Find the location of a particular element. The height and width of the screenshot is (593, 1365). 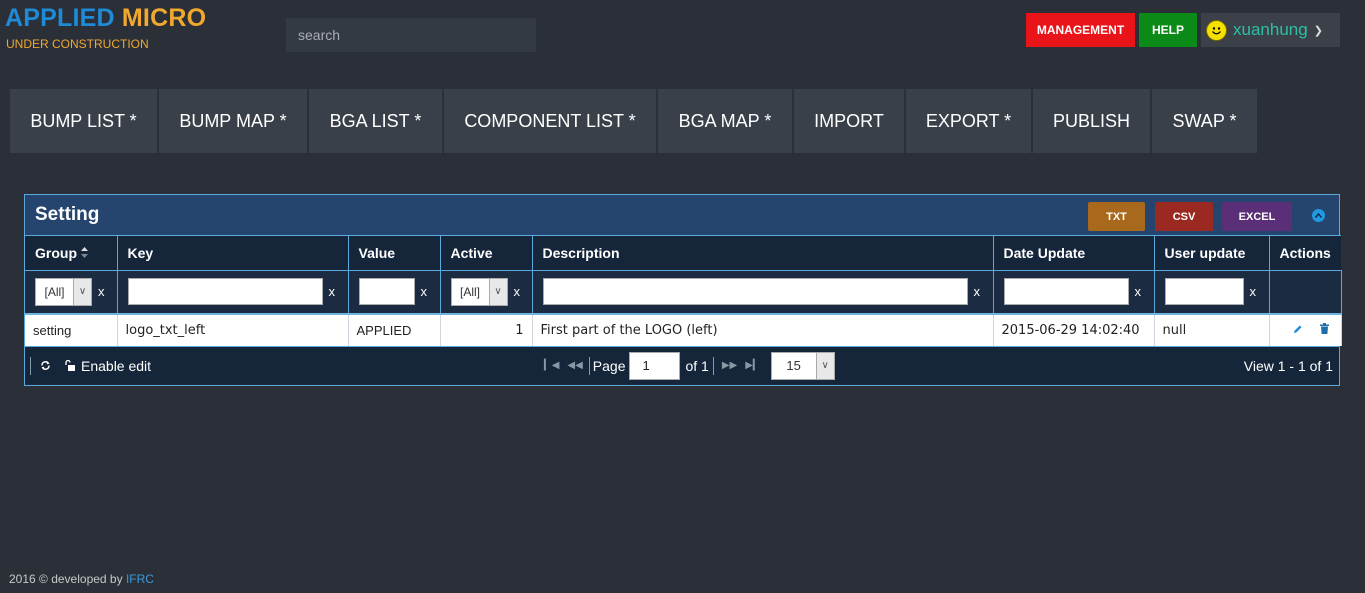

export-excel-button: EXCEL is located at coordinates (1257, 216).